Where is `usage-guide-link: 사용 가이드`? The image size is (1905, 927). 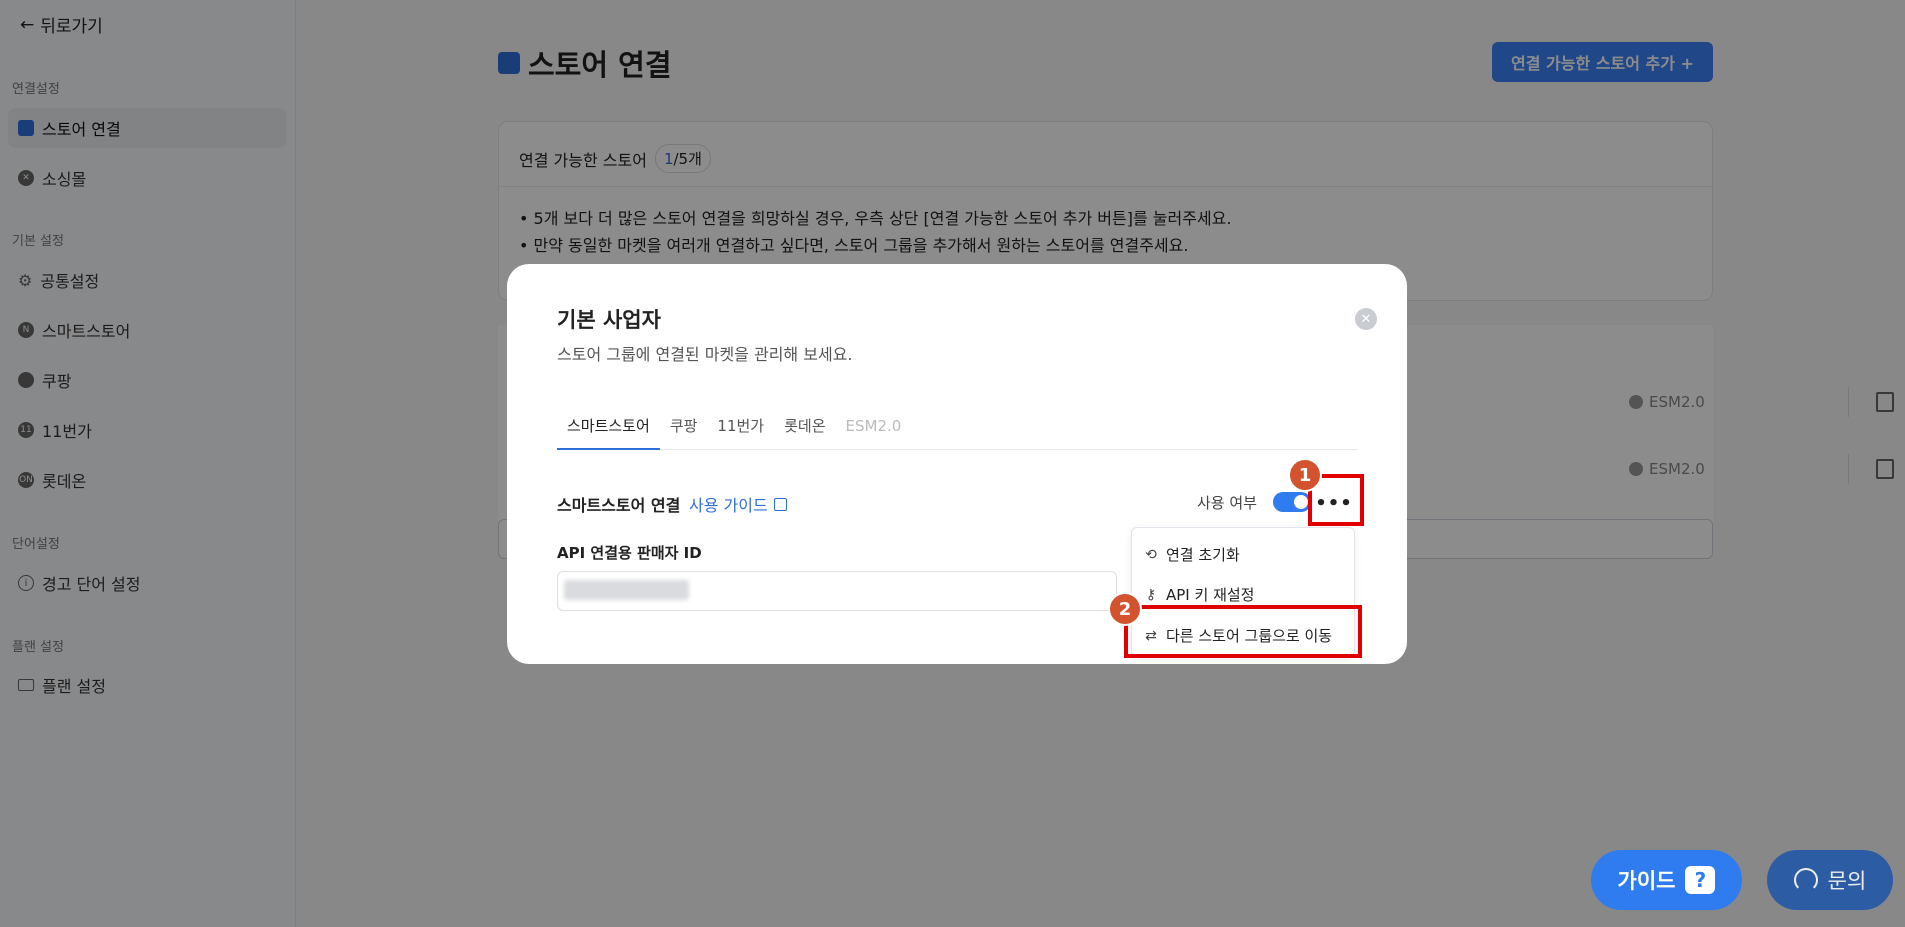 usage-guide-link: 사용 가이드 is located at coordinates (738, 504).